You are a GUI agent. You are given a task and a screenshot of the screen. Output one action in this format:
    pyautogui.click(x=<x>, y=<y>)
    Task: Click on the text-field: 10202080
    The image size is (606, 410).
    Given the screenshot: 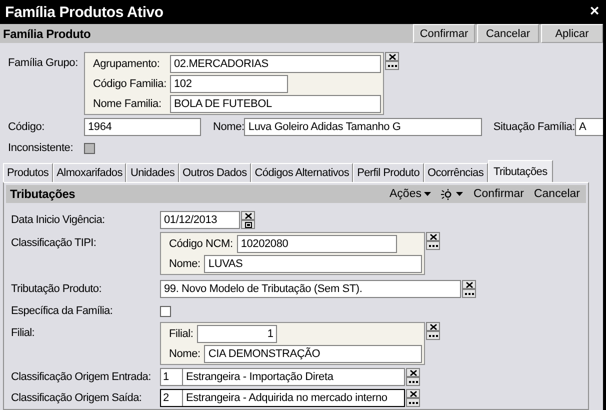 What is the action you would take?
    pyautogui.click(x=316, y=244)
    